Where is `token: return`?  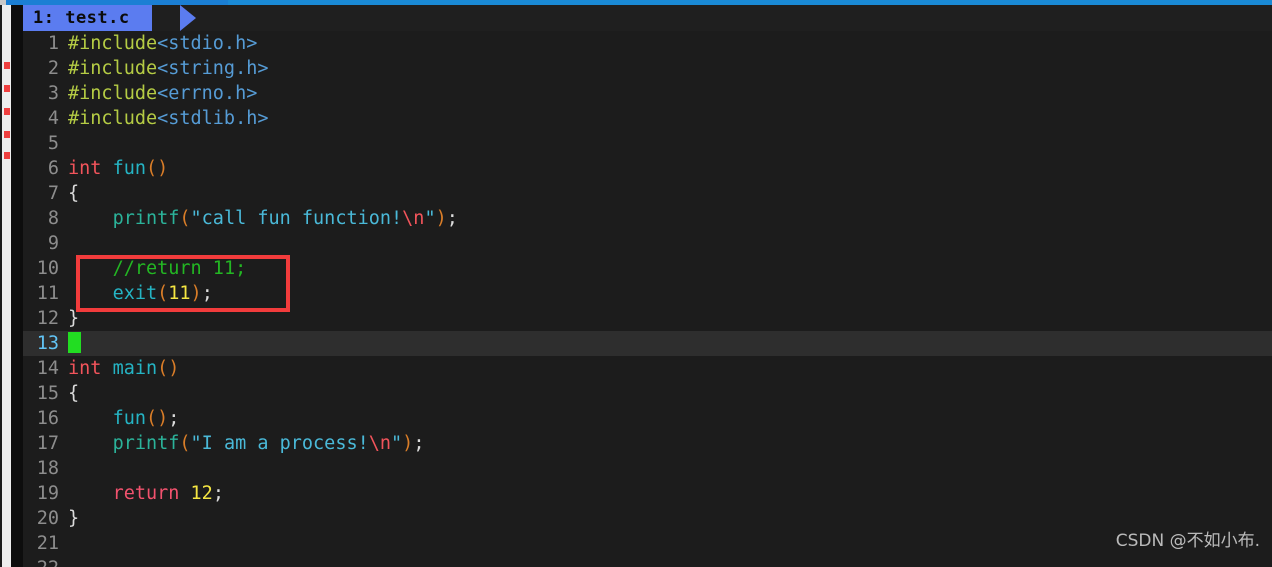 token: return is located at coordinates (146, 493).